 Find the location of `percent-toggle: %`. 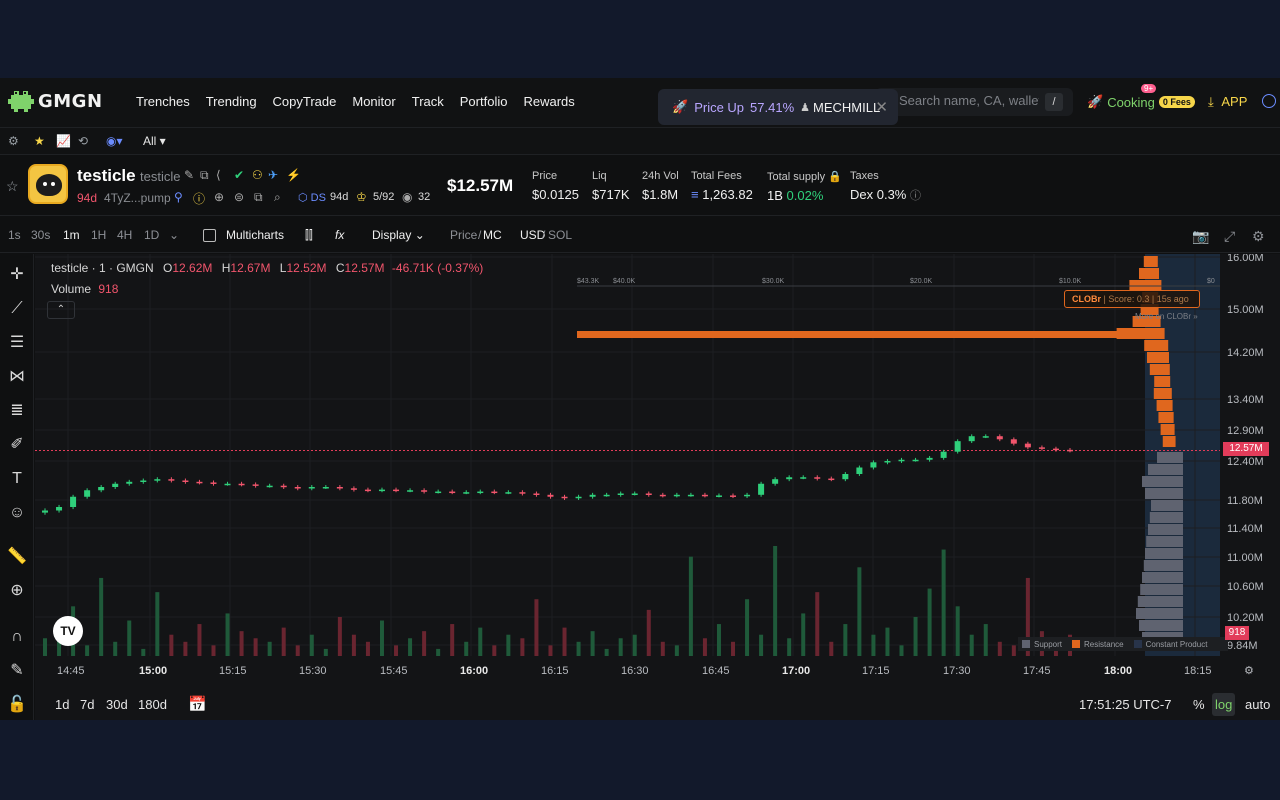

percent-toggle: % is located at coordinates (1199, 704).